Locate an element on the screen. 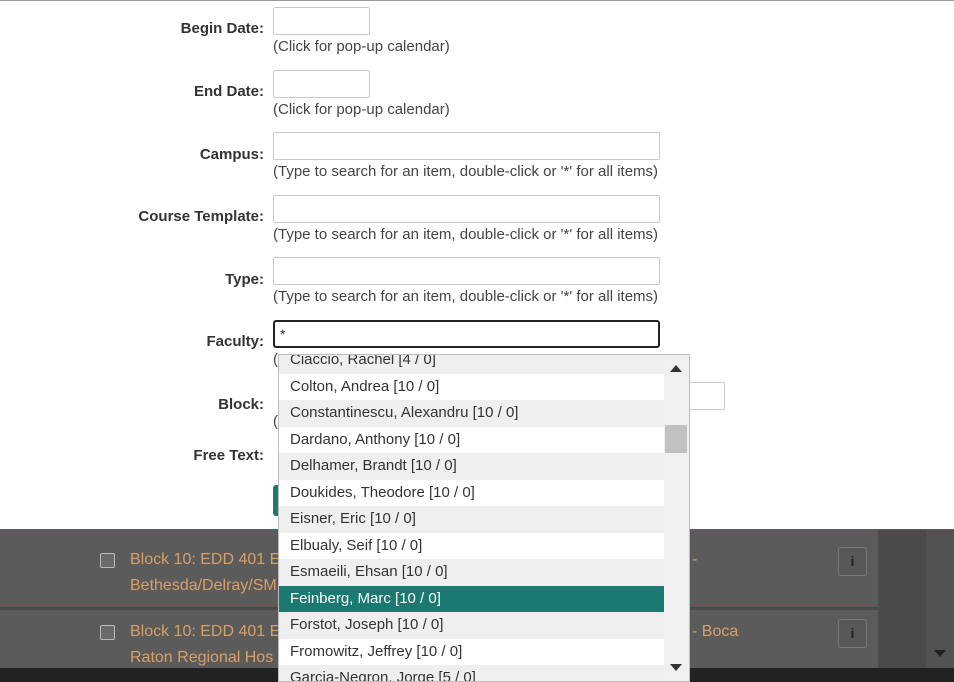 This screenshot has height=682, width=954. result-title-line2: Bethesda/Delray/SM is located at coordinates (203, 586).